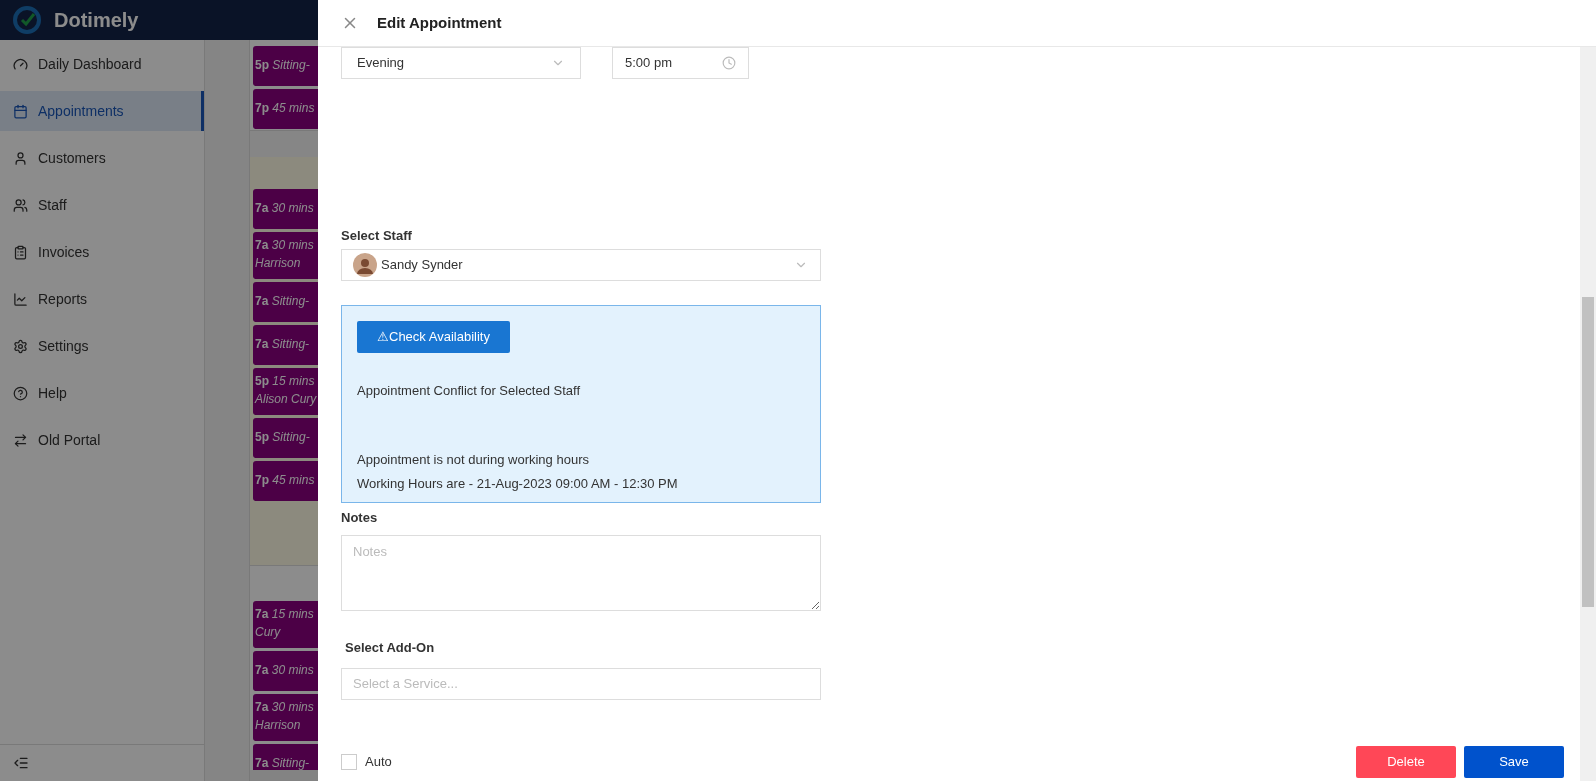 This screenshot has height=781, width=1596. What do you see at coordinates (439, 22) in the screenshot?
I see `drawer-title: Edit Appointment` at bounding box center [439, 22].